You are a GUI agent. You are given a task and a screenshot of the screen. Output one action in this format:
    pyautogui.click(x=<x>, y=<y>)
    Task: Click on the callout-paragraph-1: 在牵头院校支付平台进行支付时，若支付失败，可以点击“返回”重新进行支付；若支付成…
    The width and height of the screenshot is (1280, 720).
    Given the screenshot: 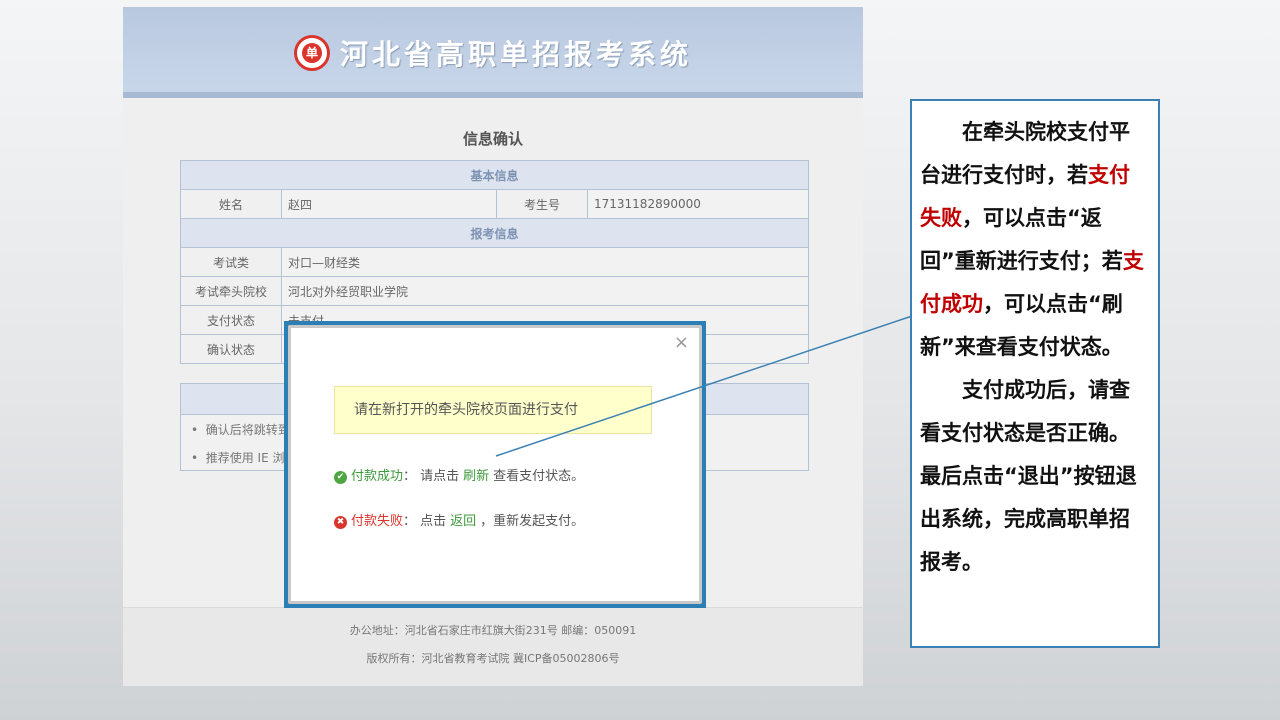 What is the action you would take?
    pyautogui.click(x=1032, y=239)
    